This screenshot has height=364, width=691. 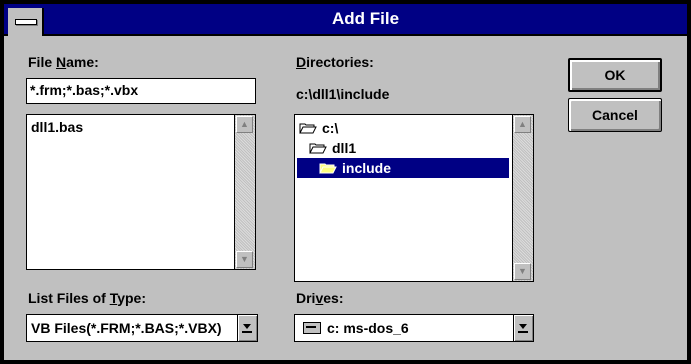 What do you see at coordinates (522, 198) in the screenshot?
I see `directory-list-scrollbar: ▲ ▼` at bounding box center [522, 198].